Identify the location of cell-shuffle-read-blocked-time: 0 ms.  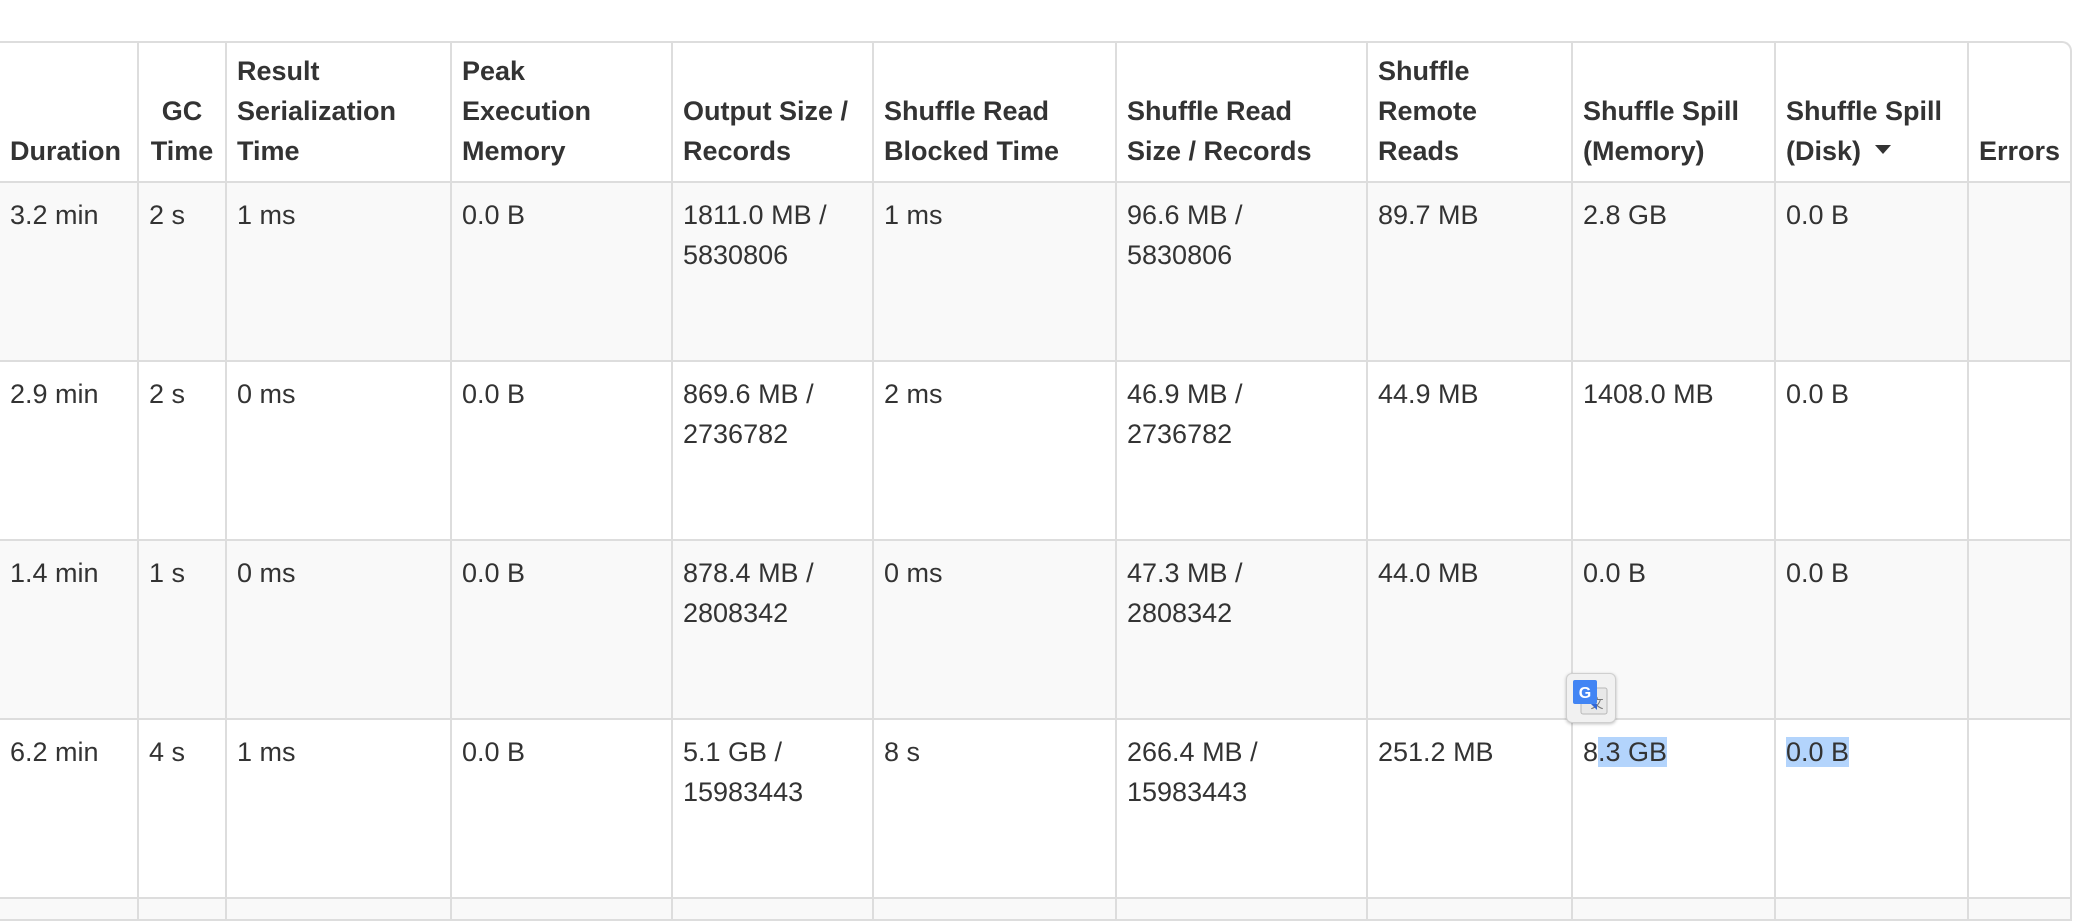
(995, 630).